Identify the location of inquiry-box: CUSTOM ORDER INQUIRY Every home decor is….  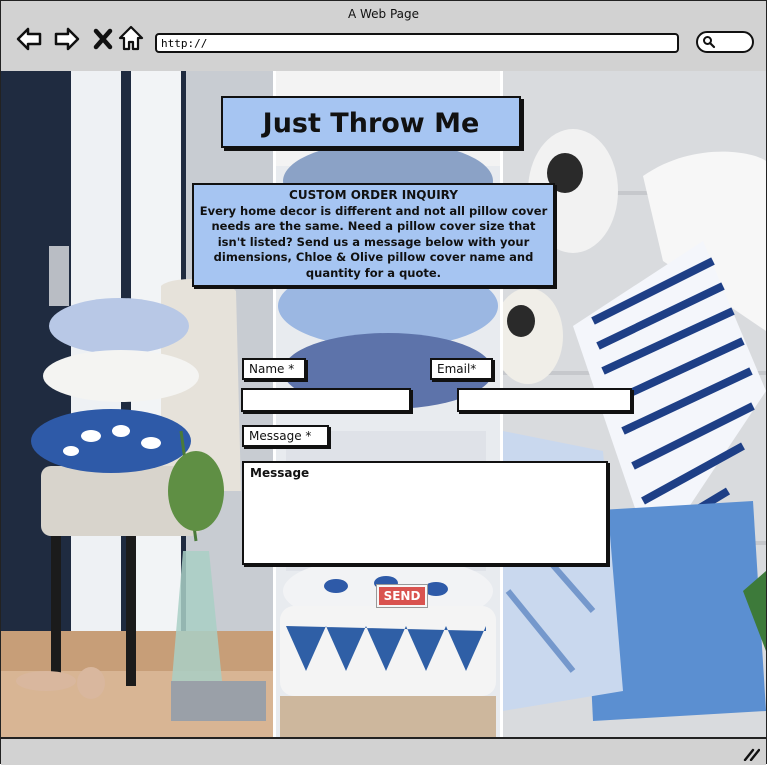
(373, 235).